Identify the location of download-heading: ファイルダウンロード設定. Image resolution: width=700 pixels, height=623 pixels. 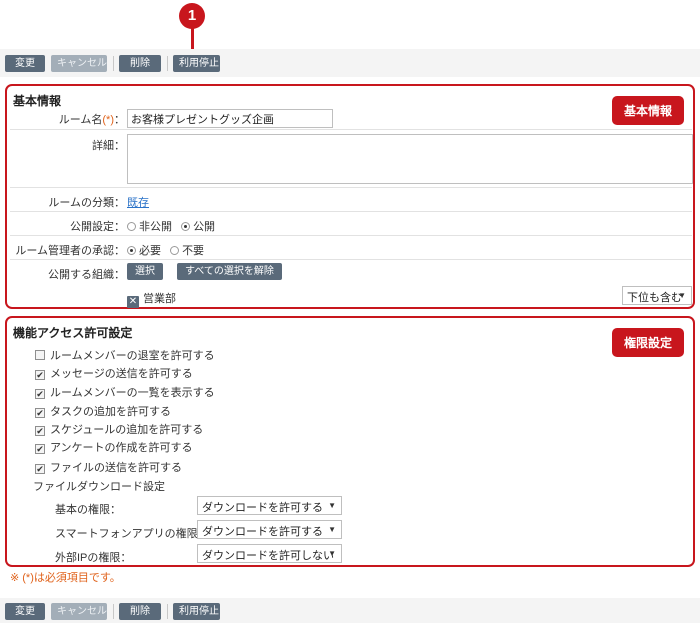
(99, 487).